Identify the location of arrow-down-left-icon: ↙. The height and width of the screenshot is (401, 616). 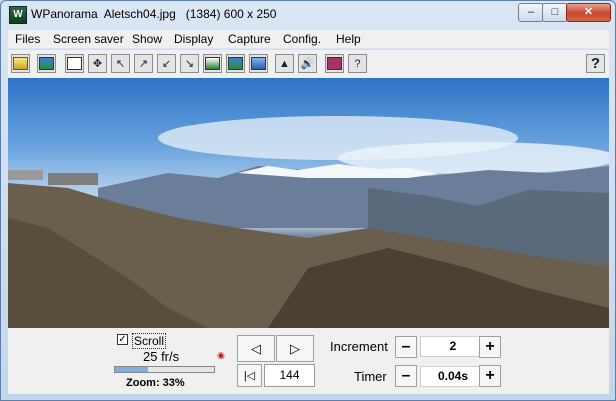
(166, 63).